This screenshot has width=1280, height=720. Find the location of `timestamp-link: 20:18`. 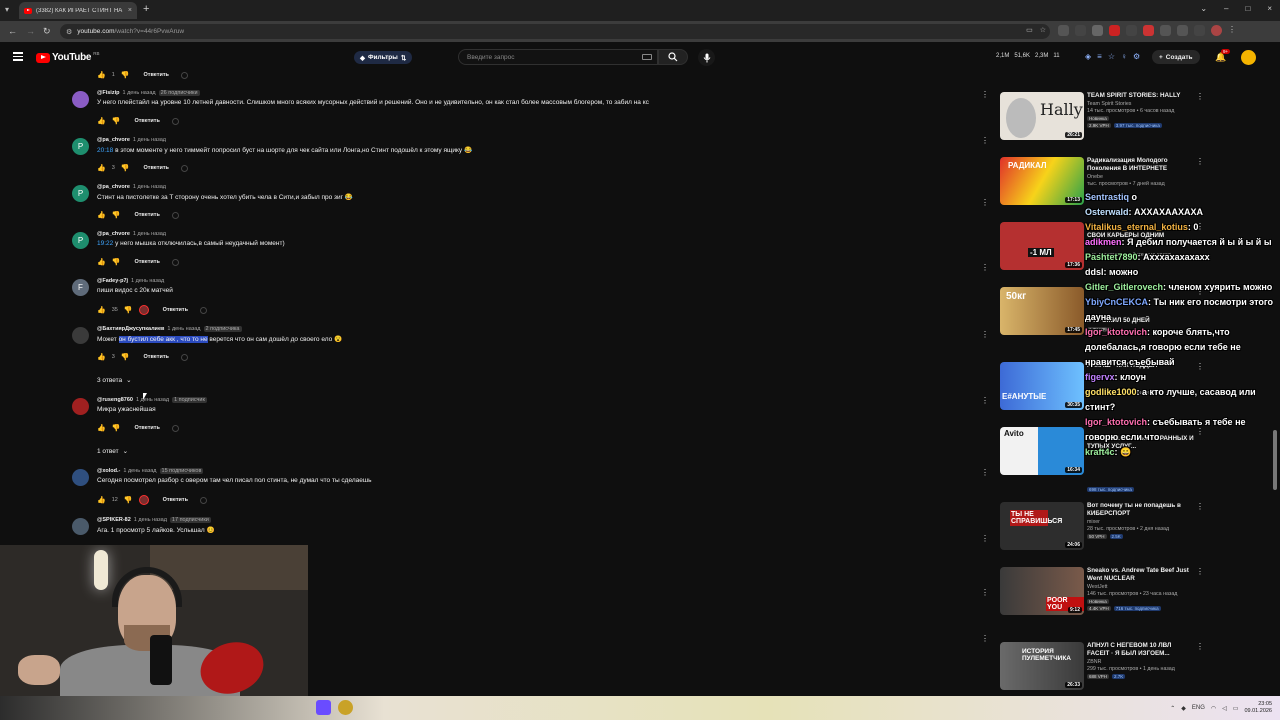

timestamp-link: 20:18 is located at coordinates (105, 150).